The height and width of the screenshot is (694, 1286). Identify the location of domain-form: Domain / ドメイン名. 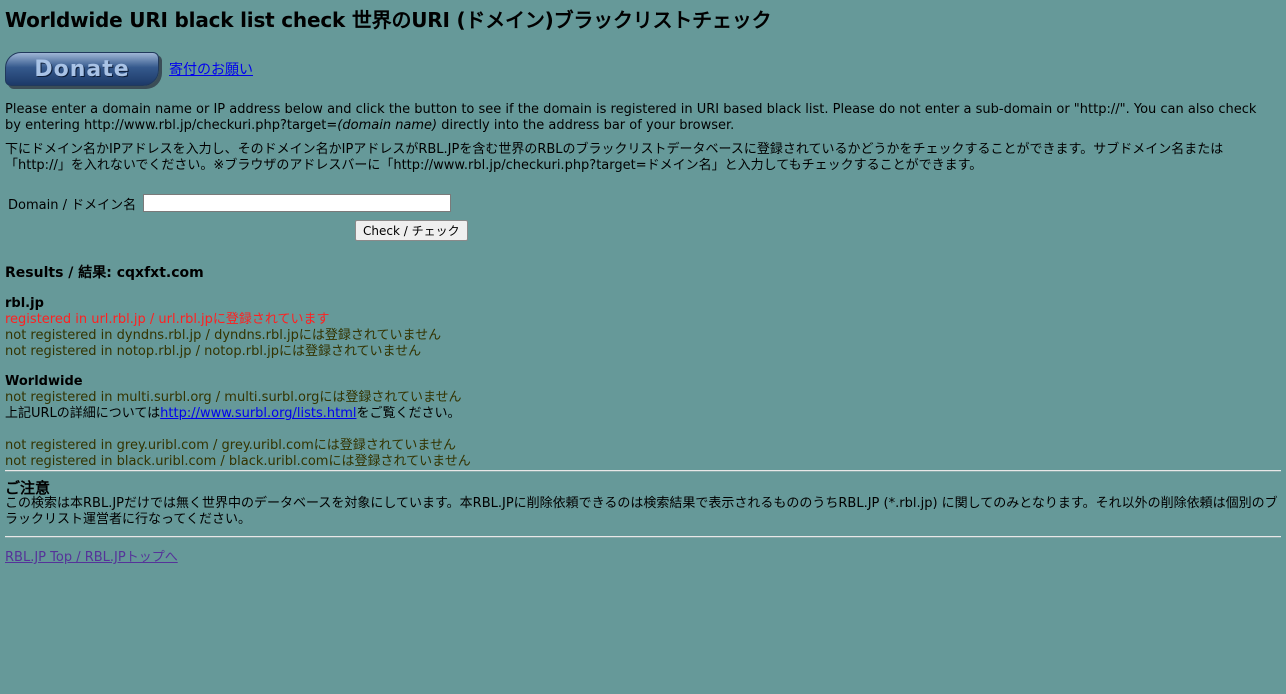
(644, 203).